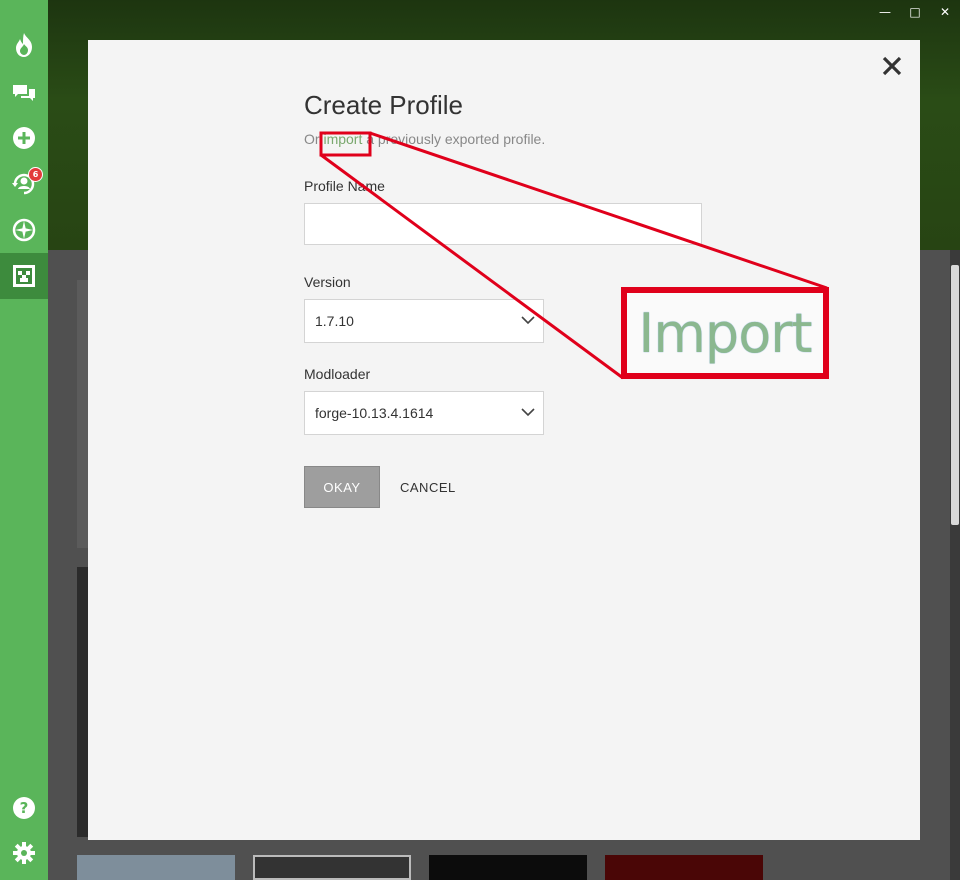  What do you see at coordinates (955, 395) in the screenshot?
I see `scrollbar-thumb` at bounding box center [955, 395].